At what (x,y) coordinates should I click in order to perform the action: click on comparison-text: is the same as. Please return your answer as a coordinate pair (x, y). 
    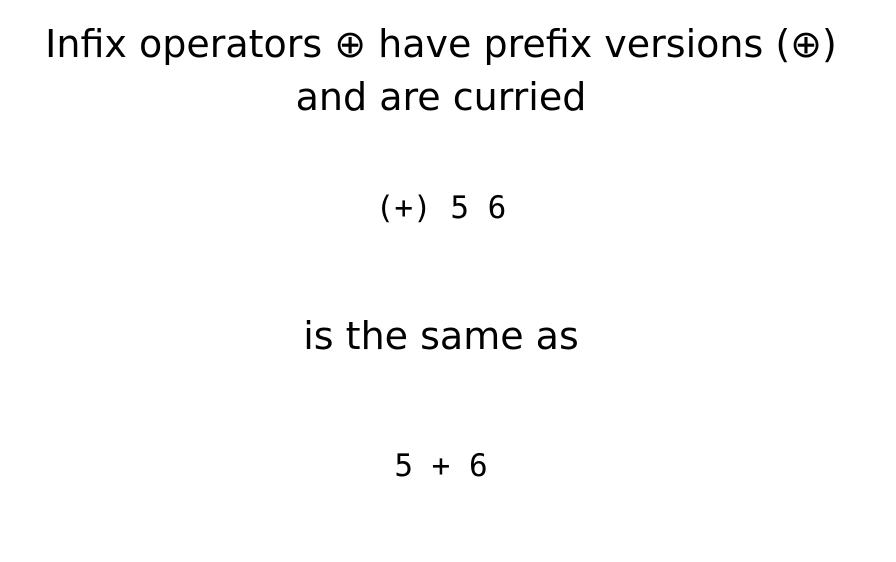
    Looking at the image, I should click on (441, 336).